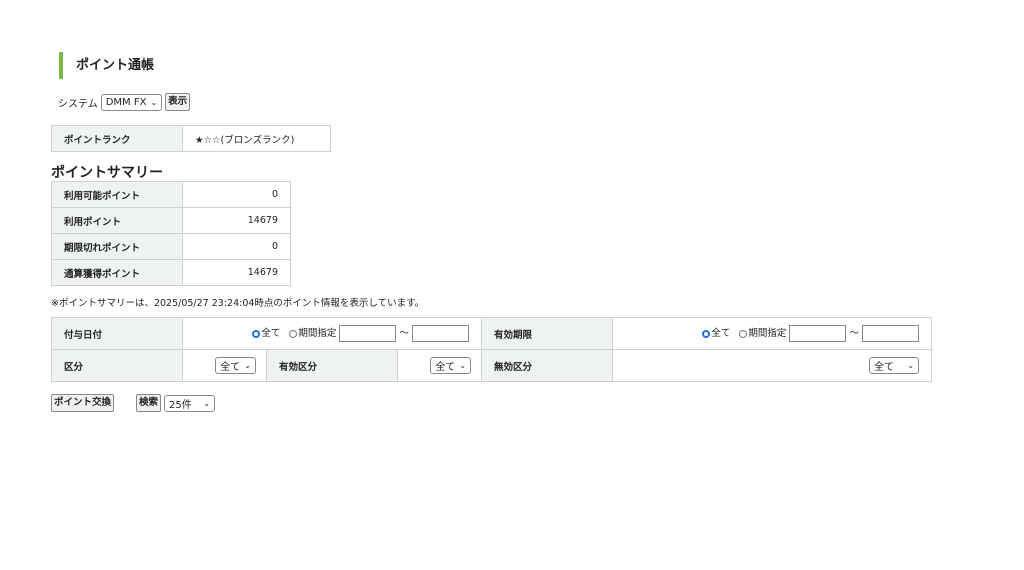 The height and width of the screenshot is (570, 1024). I want to click on expiry-sep: ～, so click(854, 333).